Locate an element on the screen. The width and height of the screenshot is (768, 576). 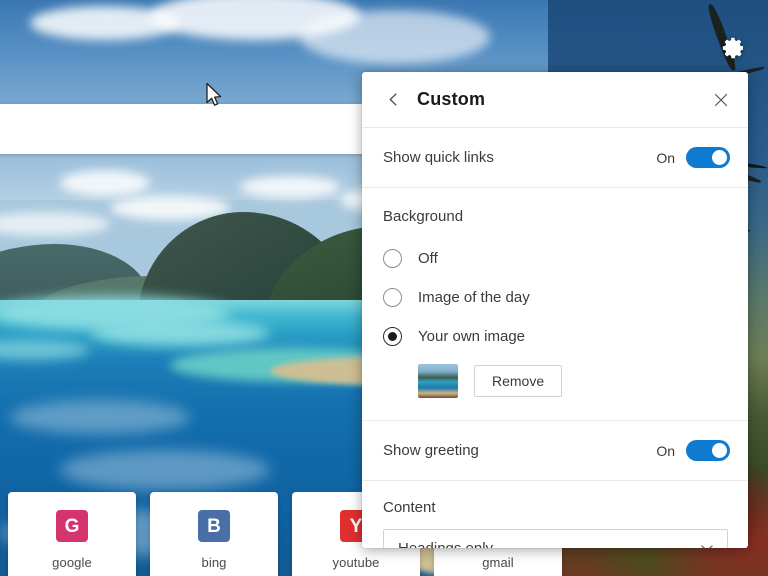
quick-link-label: google is located at coordinates (72, 562).